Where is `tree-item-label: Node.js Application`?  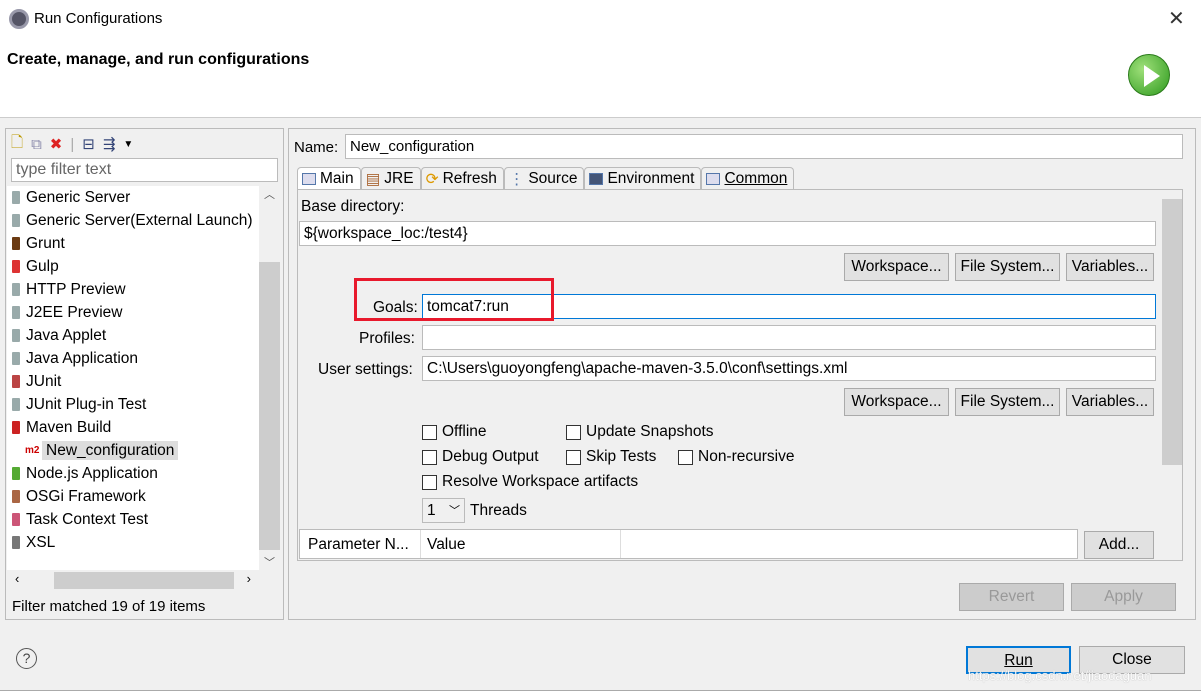
tree-item-label: Node.js Application is located at coordinates (92, 473).